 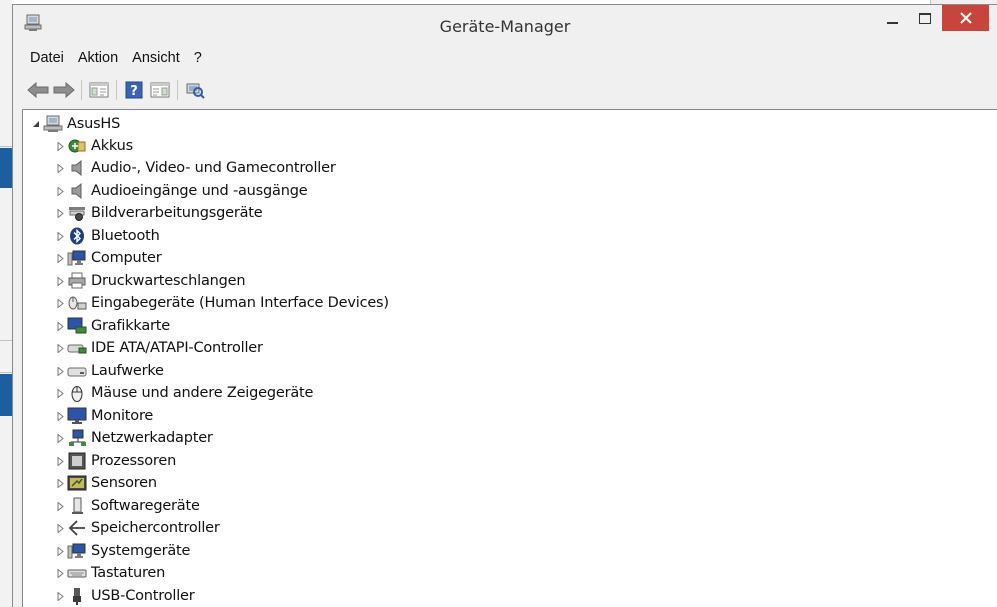 What do you see at coordinates (77, 483) in the screenshot?
I see `sensor-icon` at bounding box center [77, 483].